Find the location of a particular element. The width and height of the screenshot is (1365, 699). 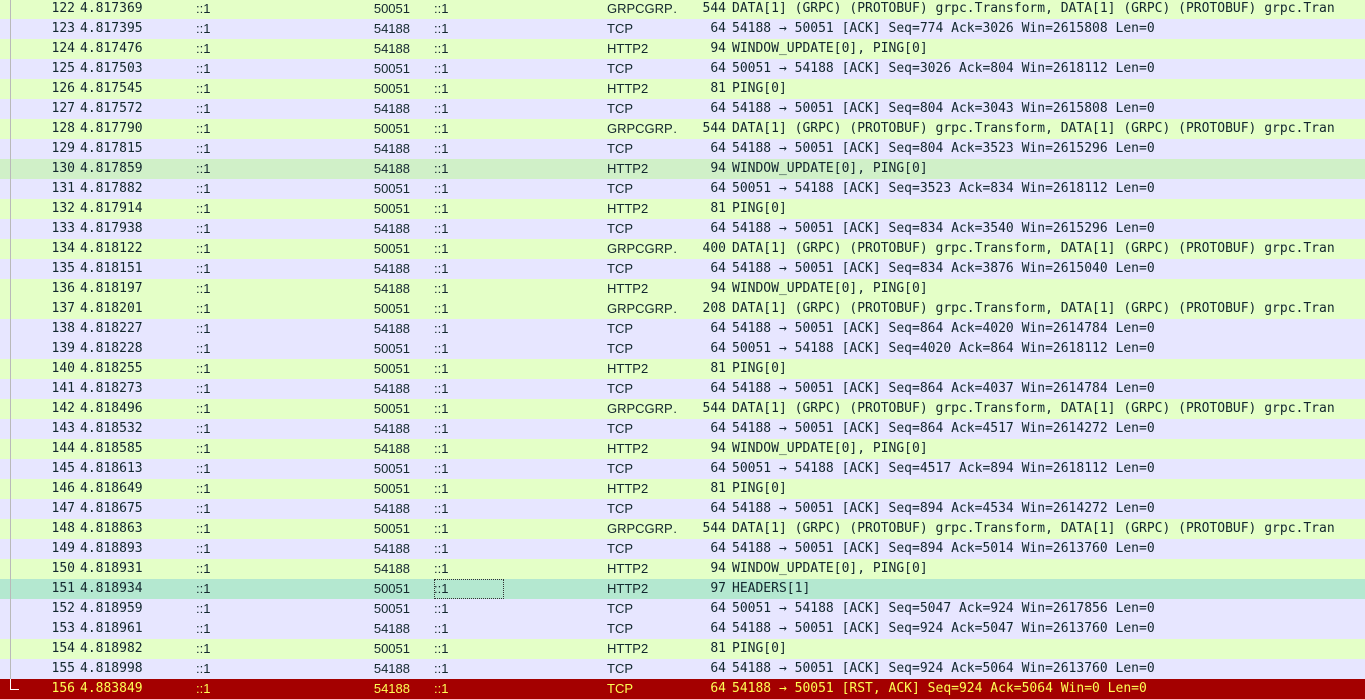

packet-row: 154 4.818982::1 50051::1 HTTP2 81 PING[0] is located at coordinates (682, 649).